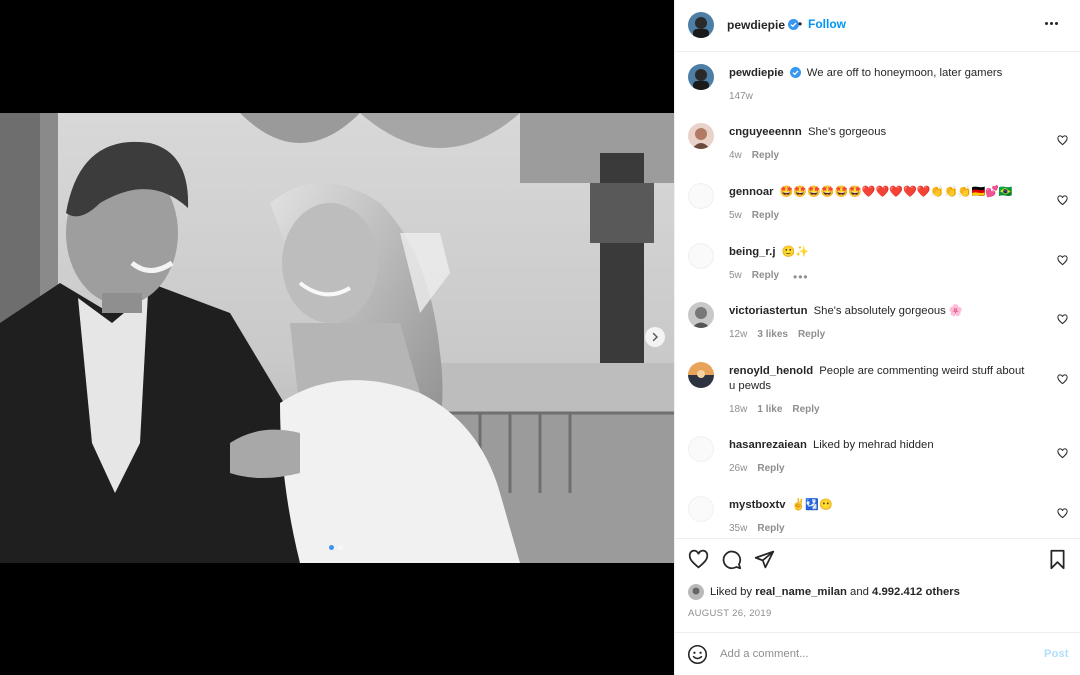 This screenshot has width=1080, height=675. Describe the element at coordinates (1056, 654) in the screenshot. I see `post-comment-button: Post` at that location.